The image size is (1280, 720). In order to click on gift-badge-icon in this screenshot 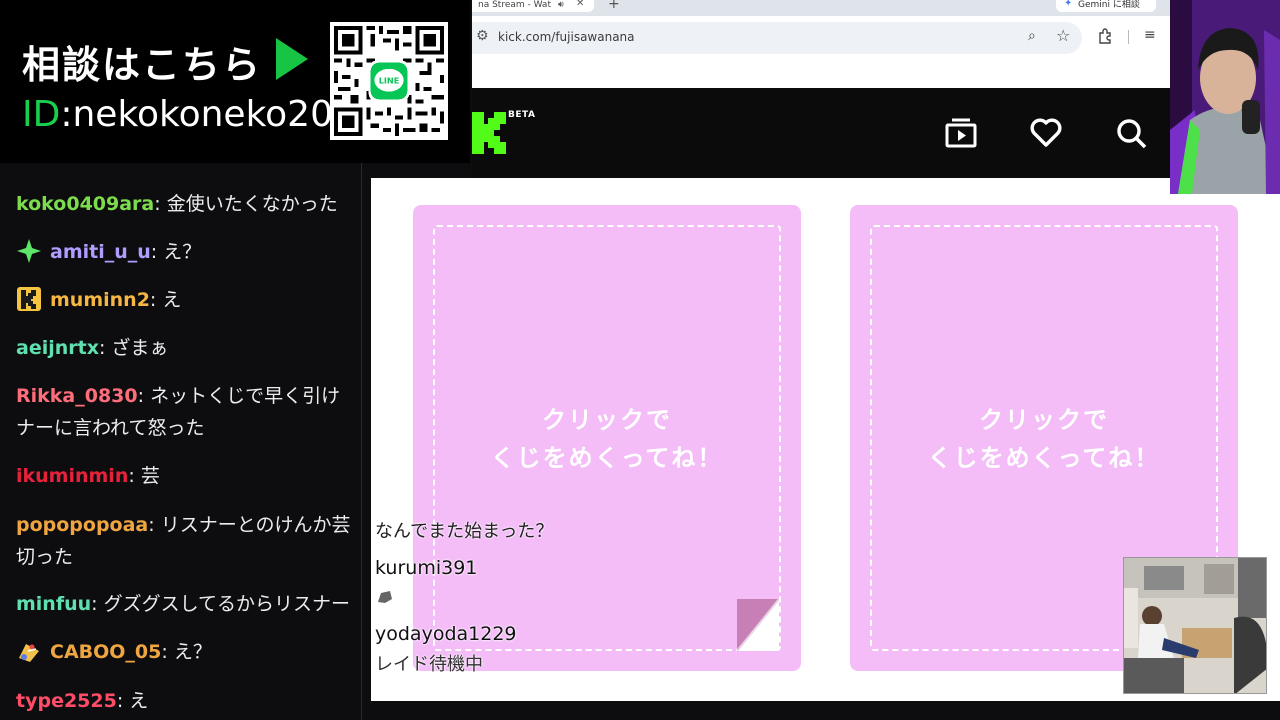, I will do `click(29, 653)`.